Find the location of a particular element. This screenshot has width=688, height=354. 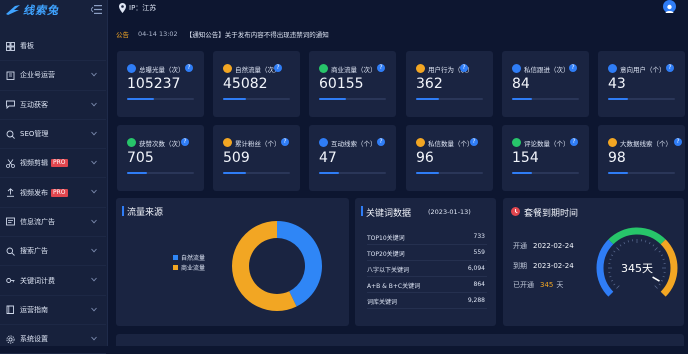

open-date-label: 开通 is located at coordinates (520, 246).